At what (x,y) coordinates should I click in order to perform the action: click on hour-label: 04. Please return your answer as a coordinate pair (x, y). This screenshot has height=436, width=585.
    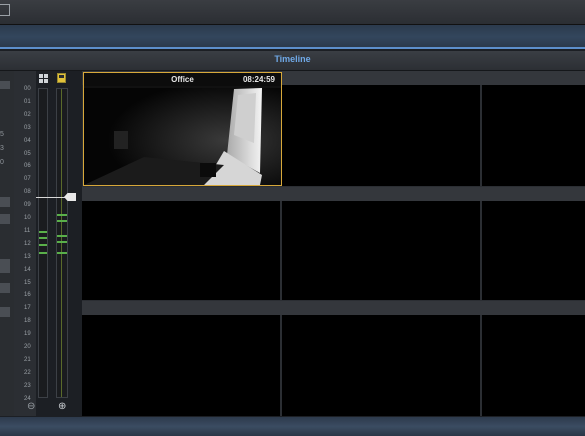
    Looking at the image, I should click on (27, 140).